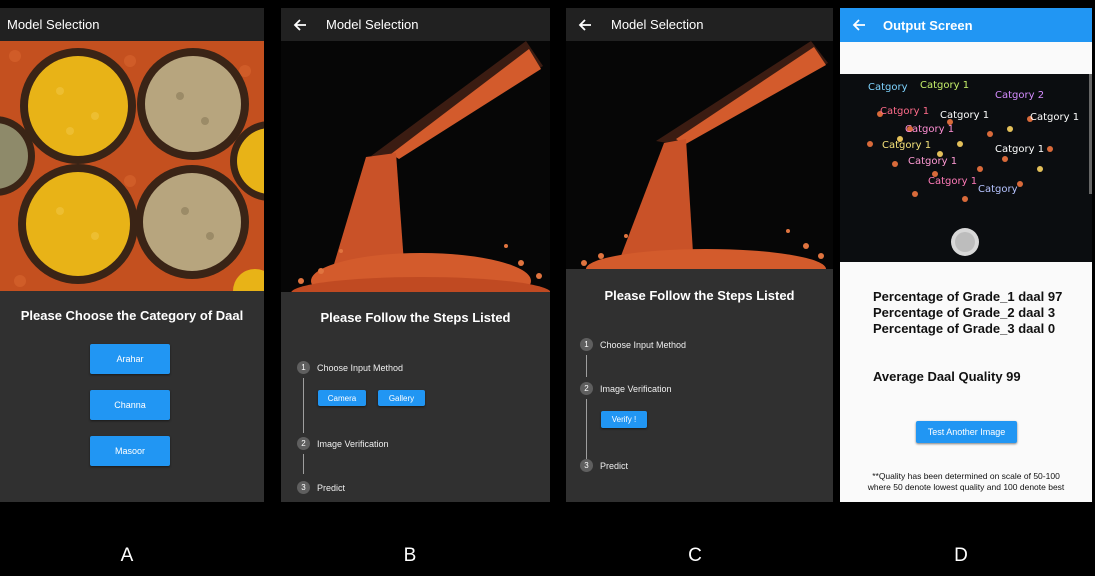 This screenshot has width=1095, height=576. I want to click on channa-button: Channa, so click(130, 405).